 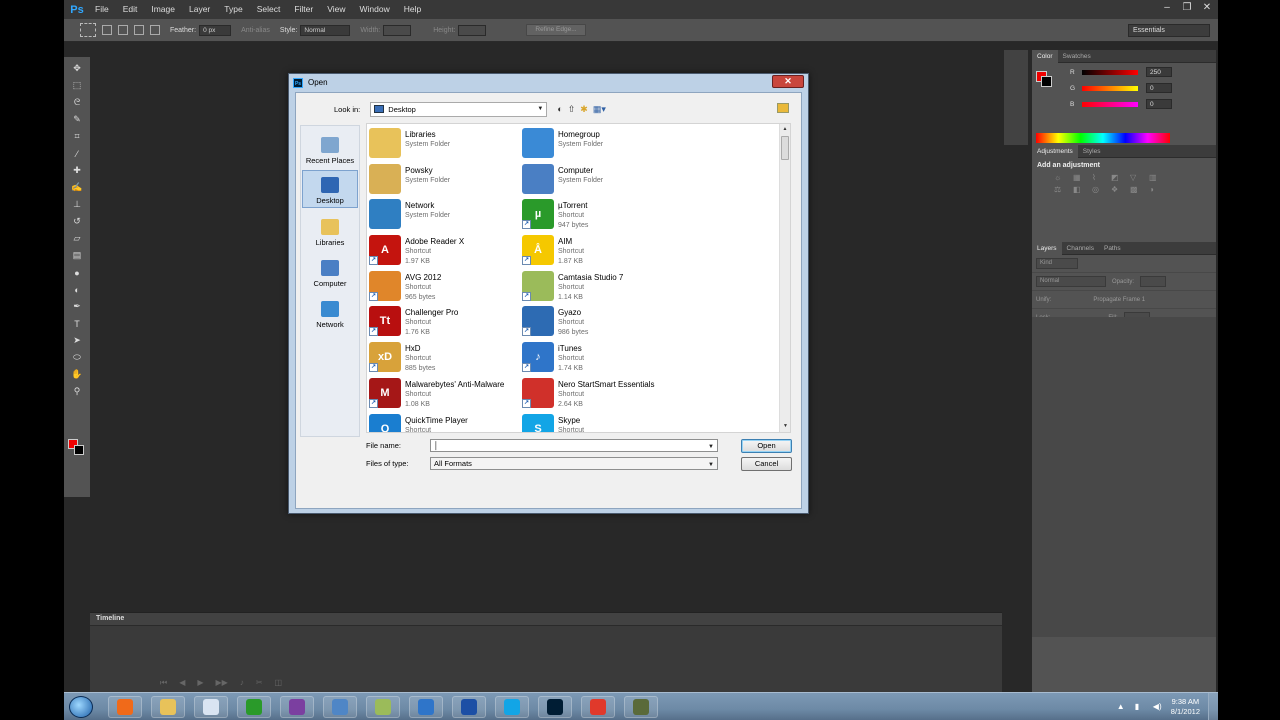 What do you see at coordinates (77, 187) in the screenshot?
I see `brush-tool-icon: ✍` at bounding box center [77, 187].